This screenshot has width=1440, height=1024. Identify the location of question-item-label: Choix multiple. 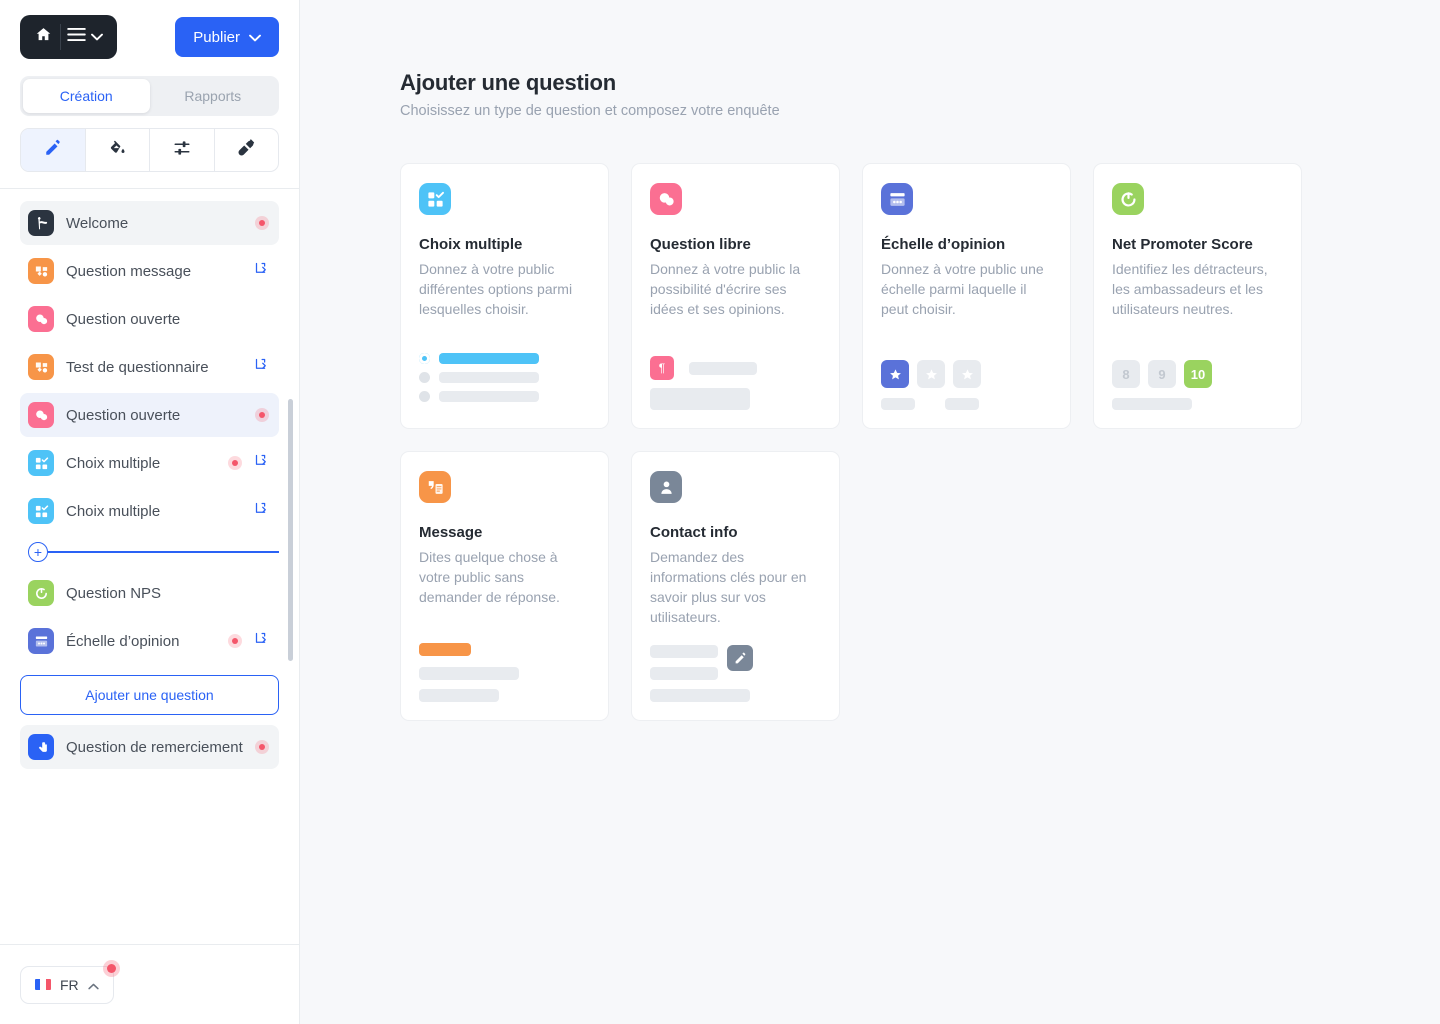
(113, 511).